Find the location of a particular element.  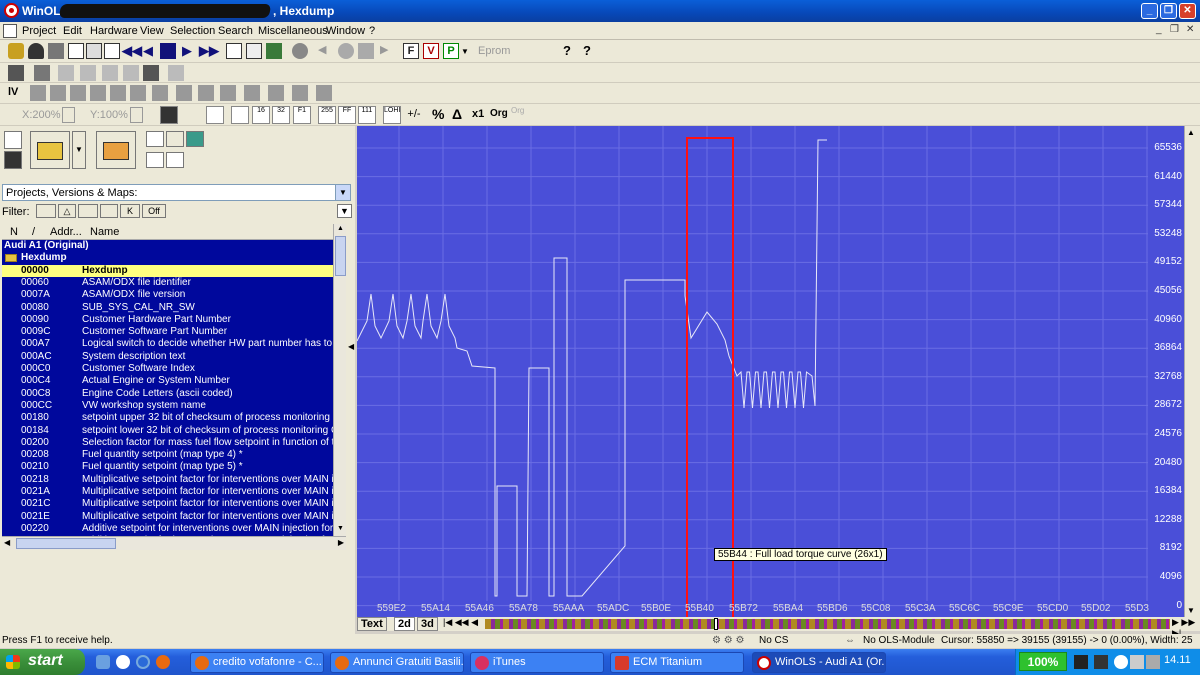

options-icon is located at coordinates (324, 93).